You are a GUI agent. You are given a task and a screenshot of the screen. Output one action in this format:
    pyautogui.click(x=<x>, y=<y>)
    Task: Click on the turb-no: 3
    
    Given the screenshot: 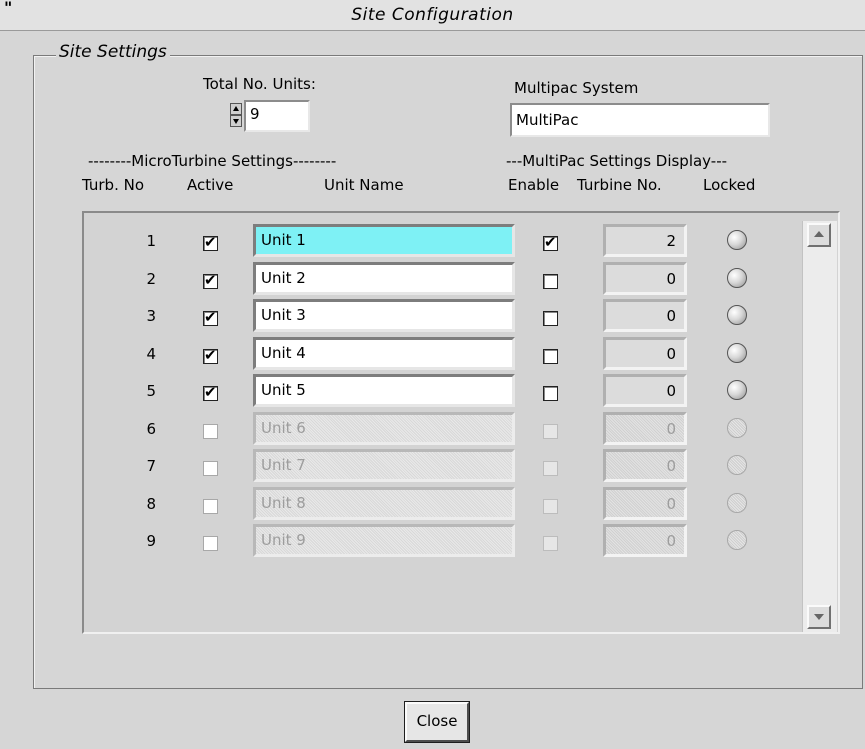 What is the action you would take?
    pyautogui.click(x=151, y=316)
    